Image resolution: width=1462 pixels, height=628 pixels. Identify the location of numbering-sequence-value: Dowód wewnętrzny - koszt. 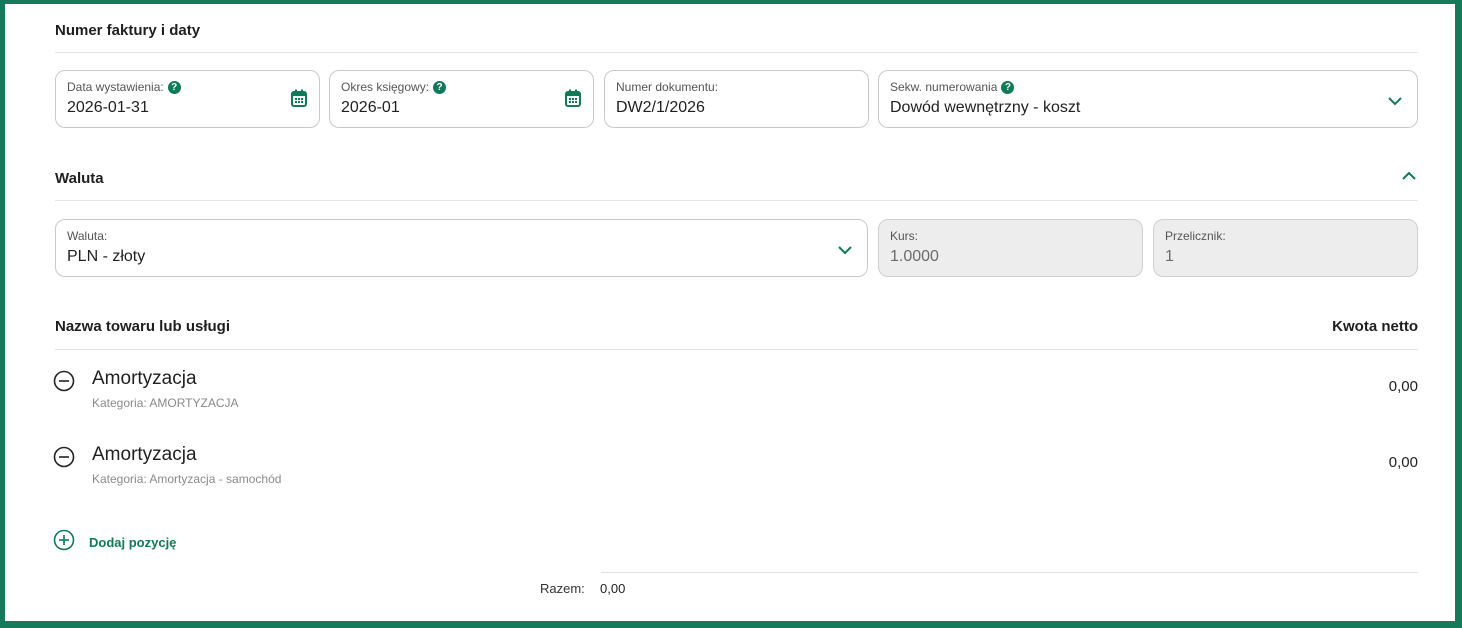
(985, 107).